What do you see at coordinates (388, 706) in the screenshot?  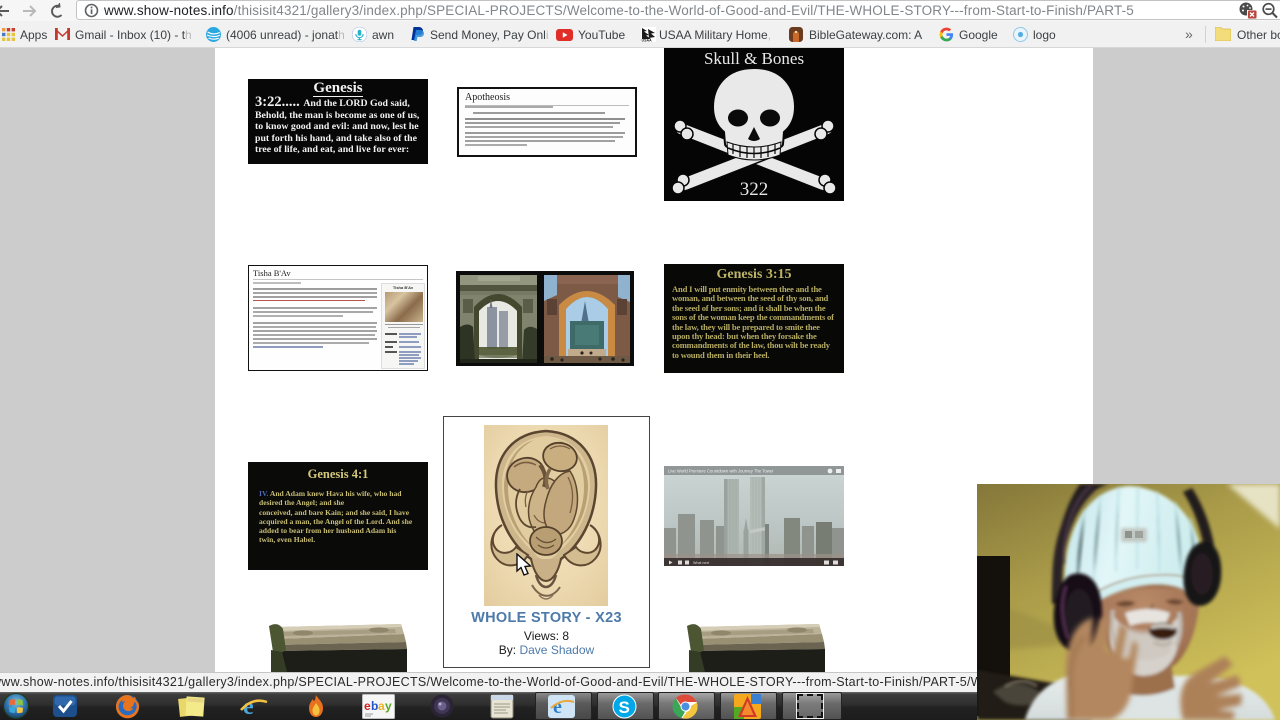 I see `svg-text: y` at bounding box center [388, 706].